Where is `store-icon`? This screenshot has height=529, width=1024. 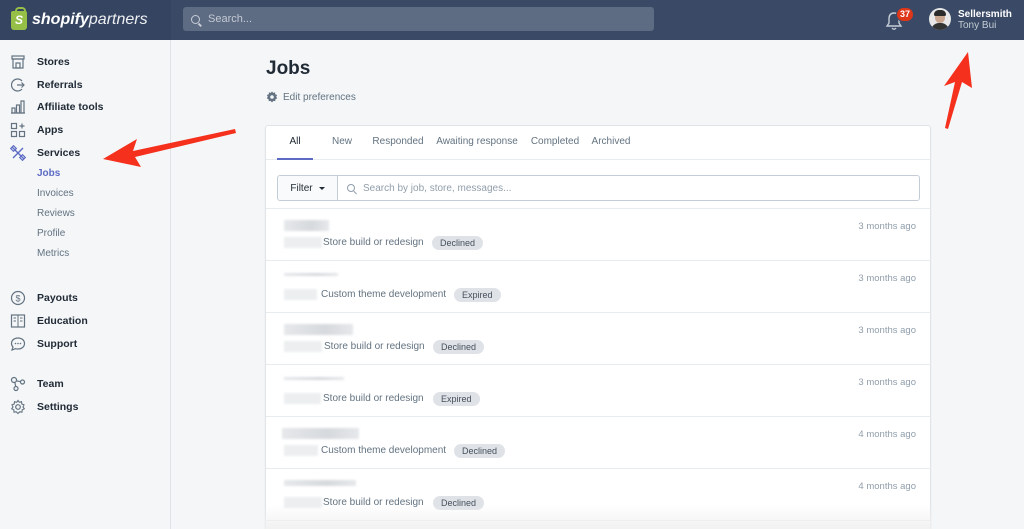
store-icon is located at coordinates (18, 62).